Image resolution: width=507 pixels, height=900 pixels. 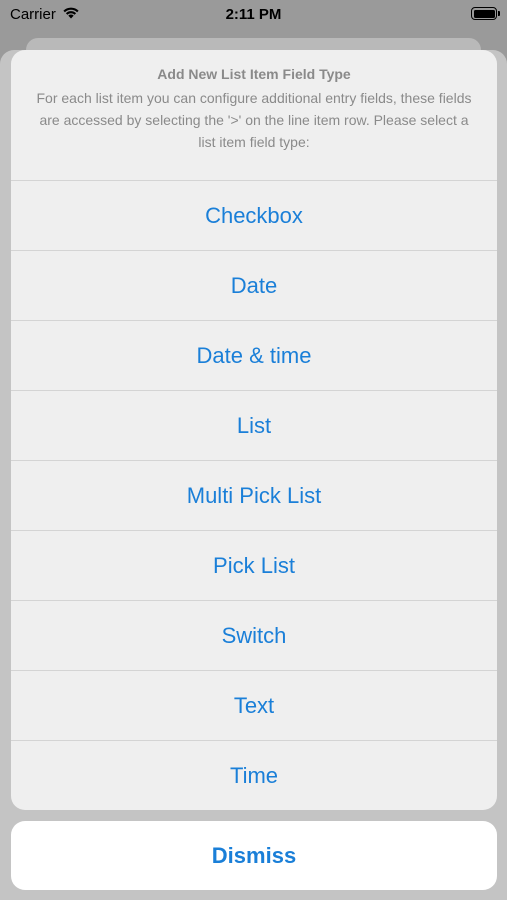 I want to click on battery-fill, so click(x=484, y=13).